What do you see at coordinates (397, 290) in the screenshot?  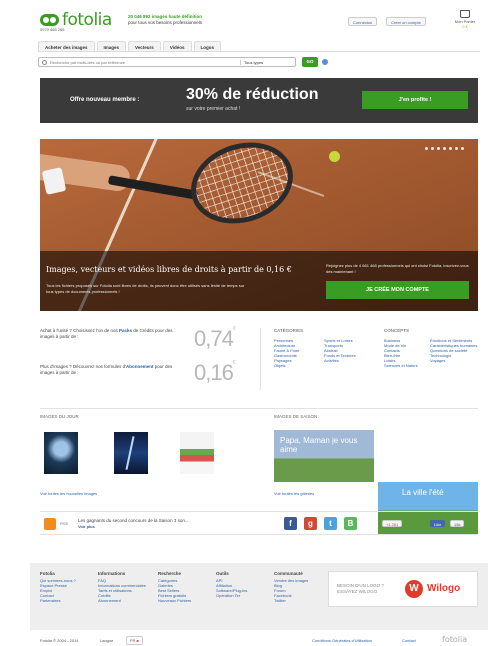 I see `create-account-button: JE CRÉE MON COMPTE` at bounding box center [397, 290].